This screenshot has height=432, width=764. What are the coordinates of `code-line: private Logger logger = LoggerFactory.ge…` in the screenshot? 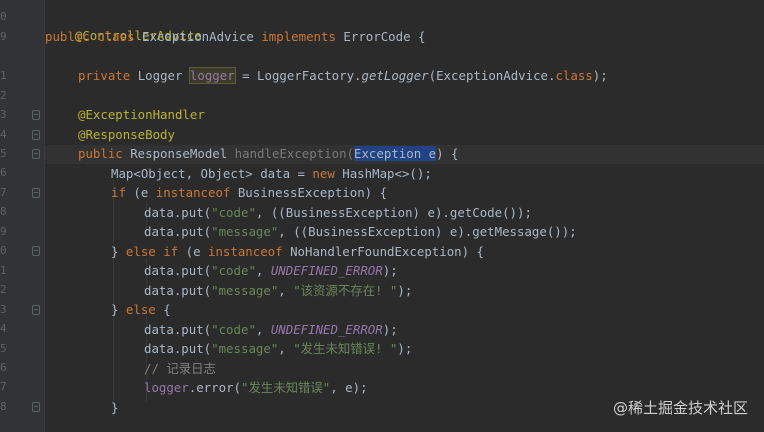 It's located at (326, 75).